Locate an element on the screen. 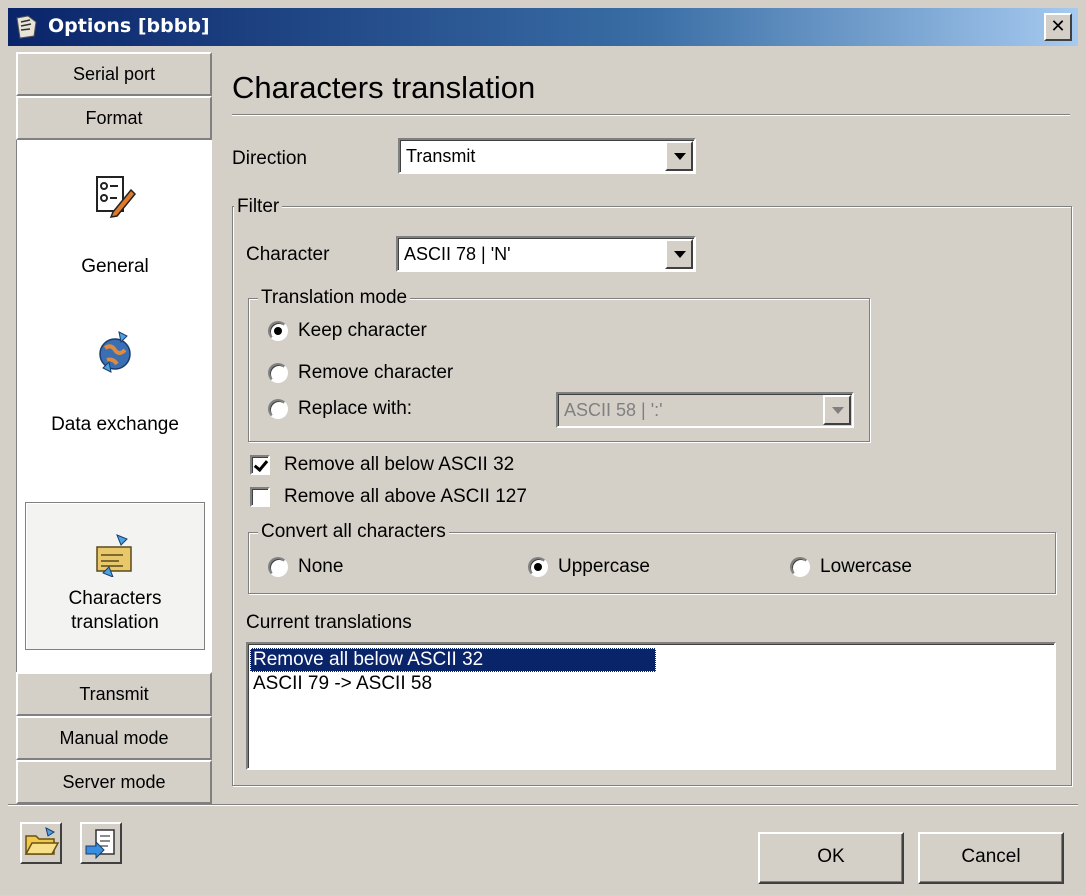  nav-tab-label: Manual mode is located at coordinates (114, 738).